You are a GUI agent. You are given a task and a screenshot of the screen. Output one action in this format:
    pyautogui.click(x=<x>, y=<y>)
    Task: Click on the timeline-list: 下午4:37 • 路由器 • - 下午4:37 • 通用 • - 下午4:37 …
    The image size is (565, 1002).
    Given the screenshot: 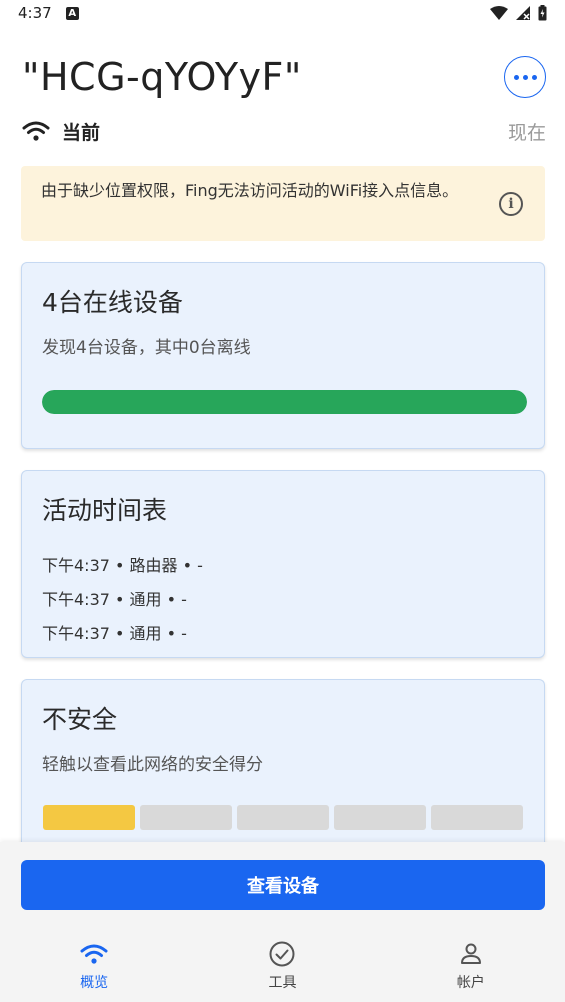 What is the action you would take?
    pyautogui.click(x=283, y=600)
    